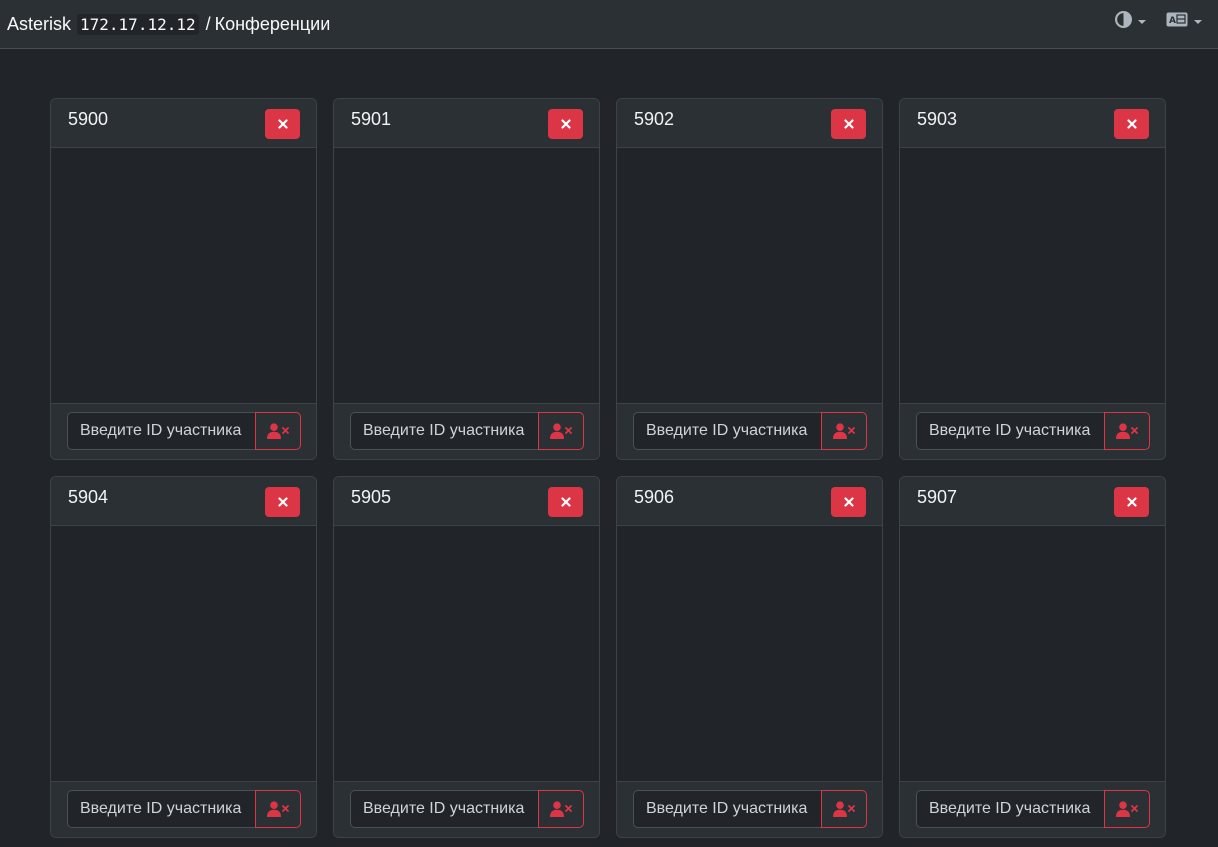  Describe the element at coordinates (371, 119) in the screenshot. I see `conference-number: 5901` at that location.